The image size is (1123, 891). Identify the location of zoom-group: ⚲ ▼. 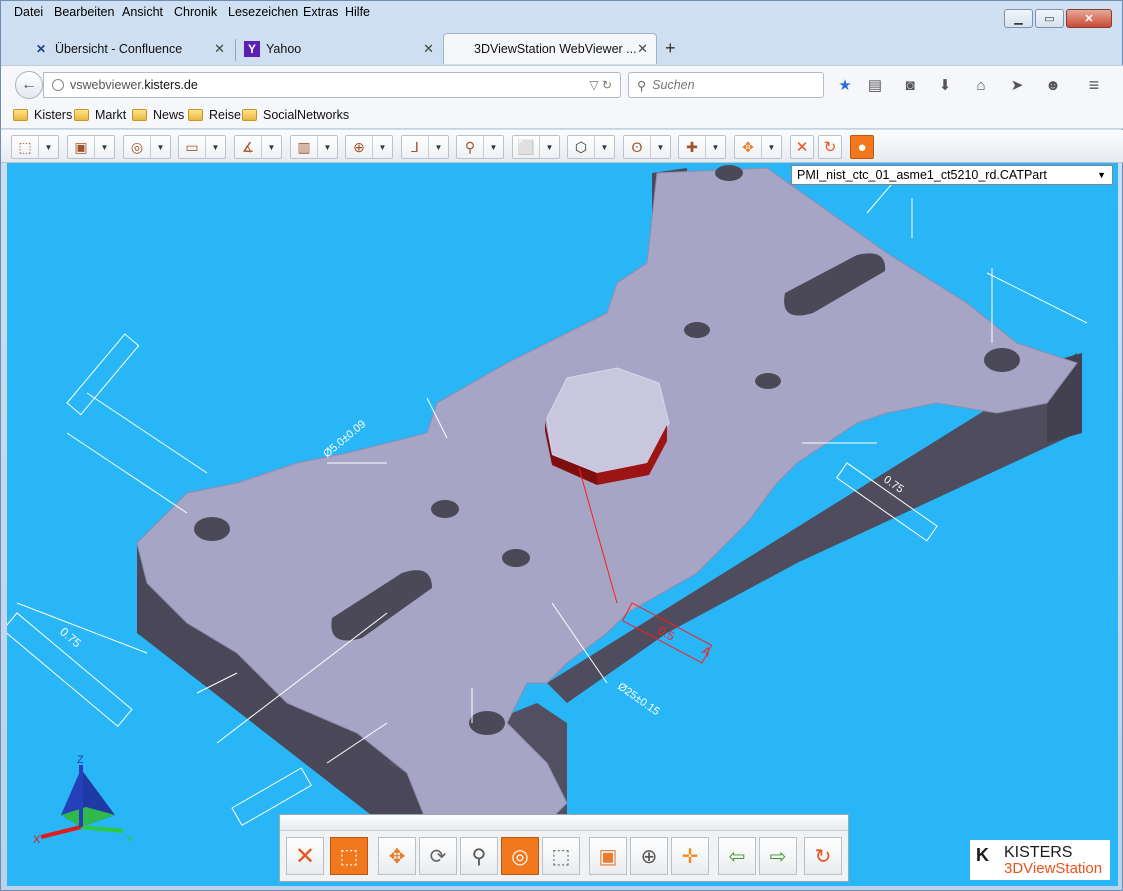
(480, 147).